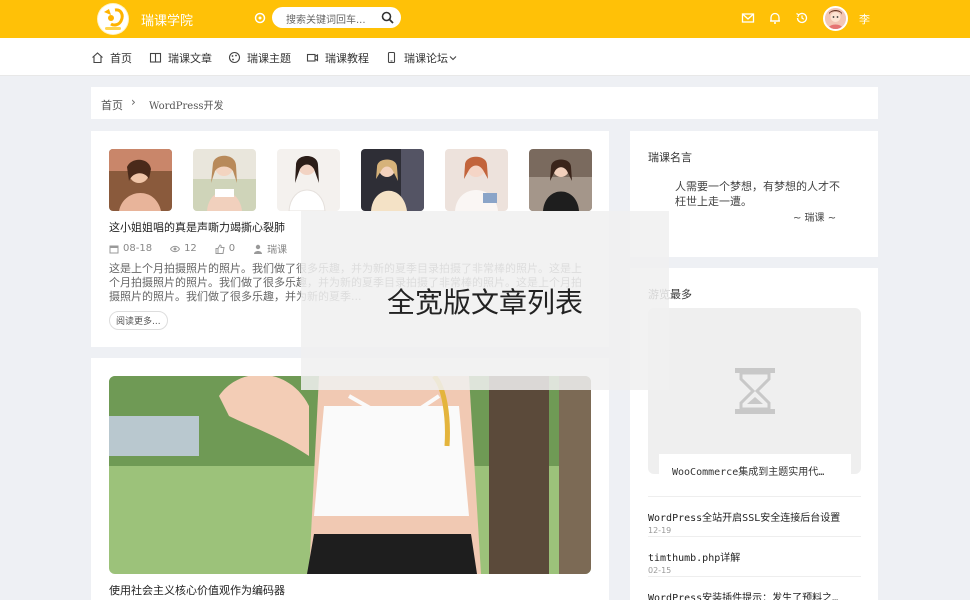 Image resolution: width=970 pixels, height=600 pixels. What do you see at coordinates (97, 58) in the screenshot?
I see `home-icon` at bounding box center [97, 58].